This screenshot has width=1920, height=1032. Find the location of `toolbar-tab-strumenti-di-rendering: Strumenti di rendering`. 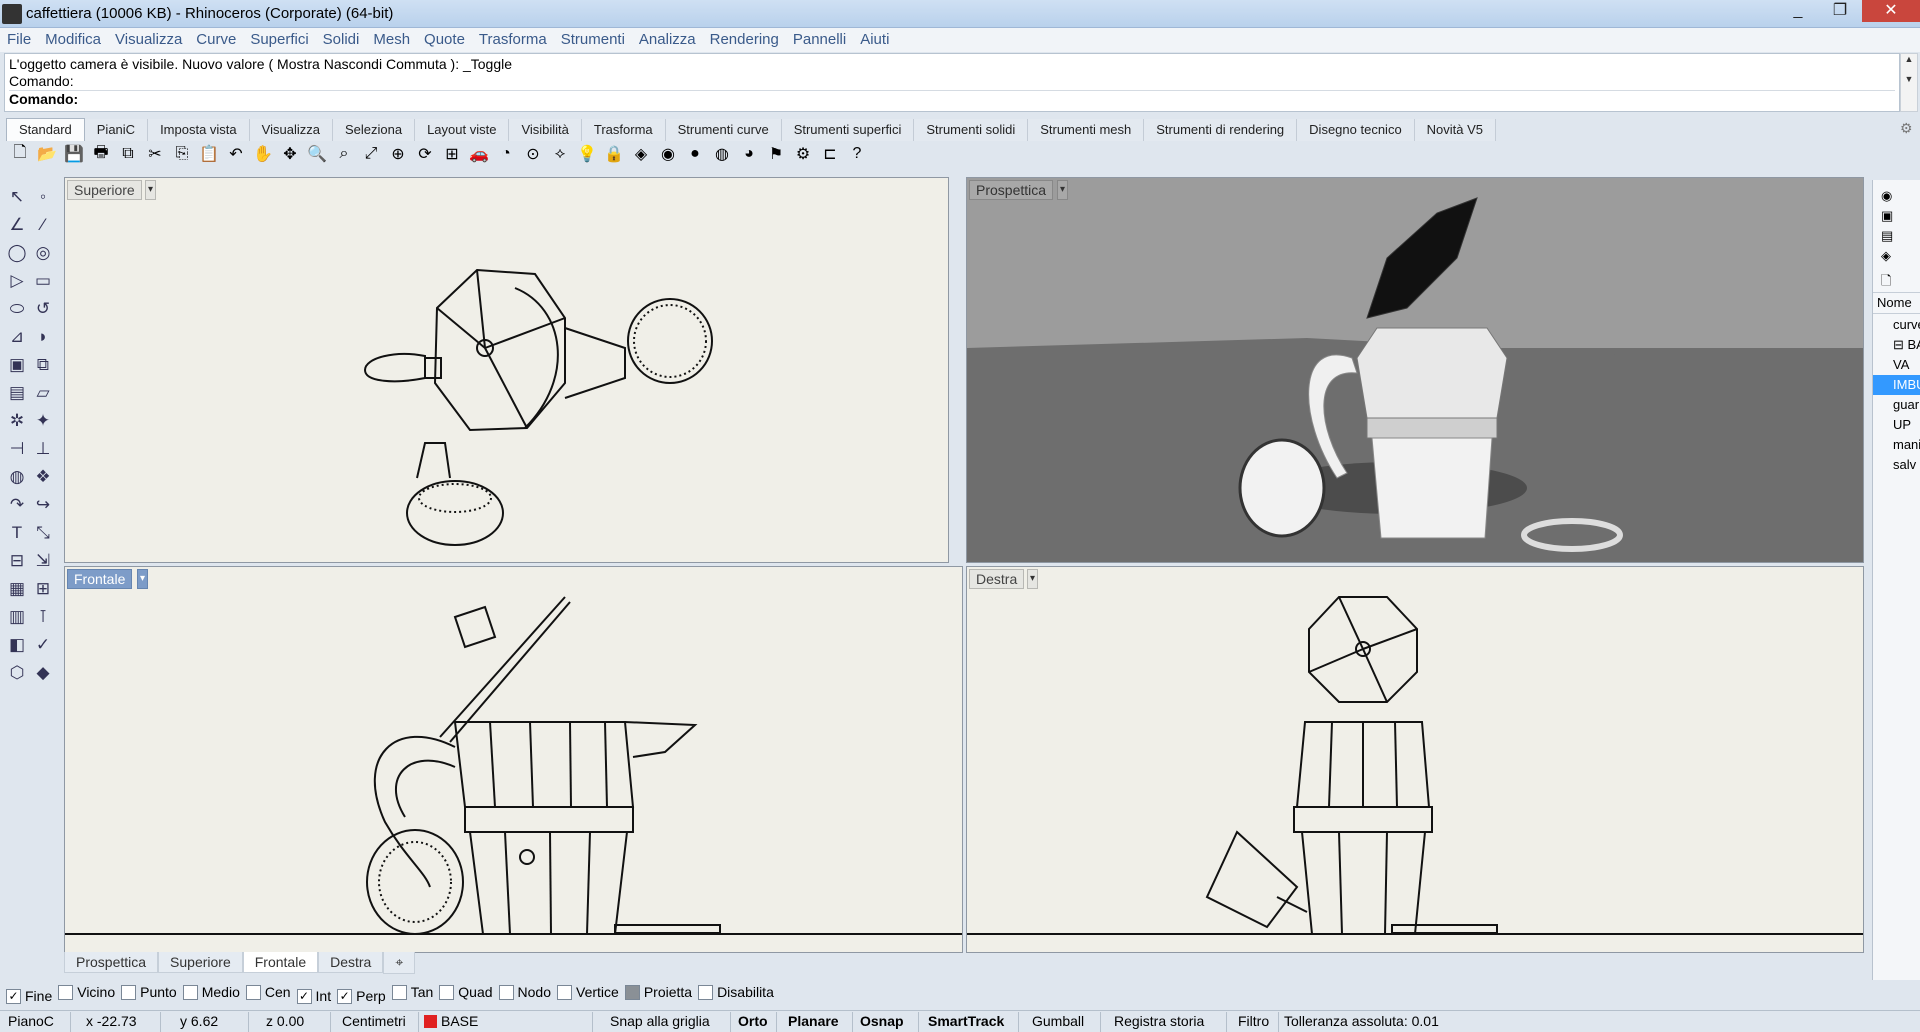

toolbar-tab-strumenti-di-rendering: Strumenti di rendering is located at coordinates (1221, 130).